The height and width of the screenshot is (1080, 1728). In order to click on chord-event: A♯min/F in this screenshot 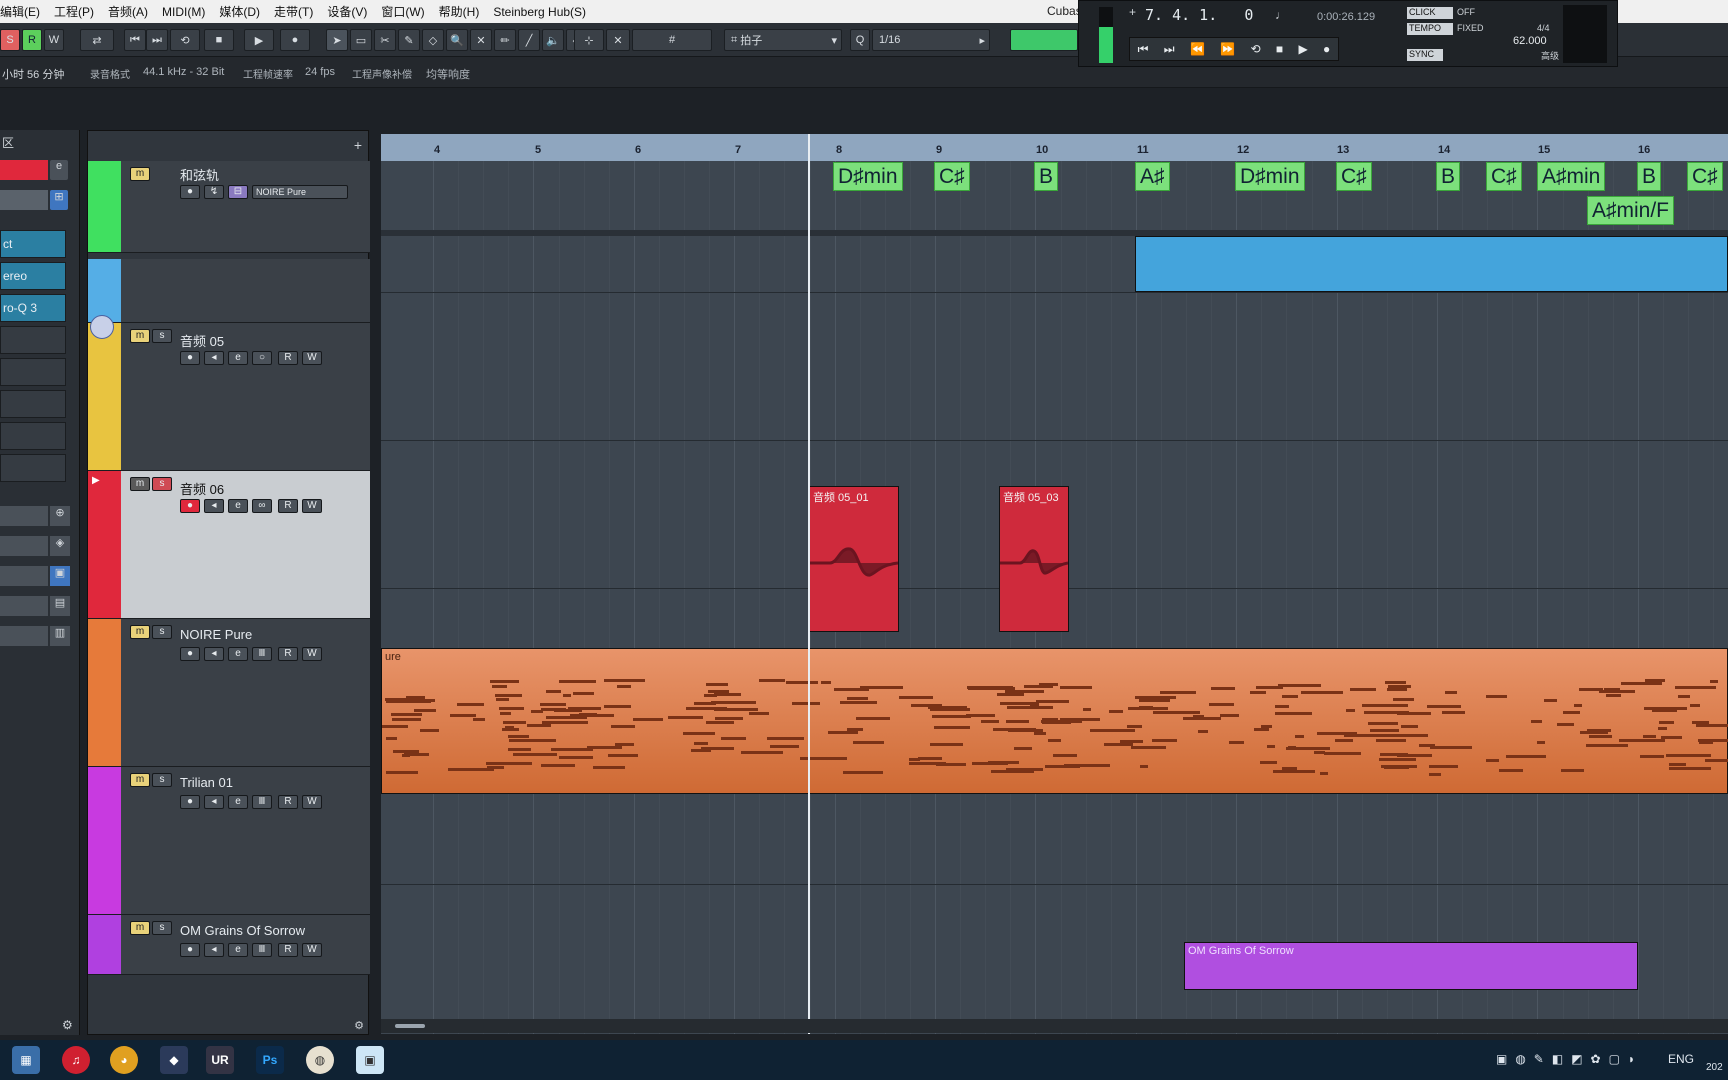, I will do `click(1631, 210)`.